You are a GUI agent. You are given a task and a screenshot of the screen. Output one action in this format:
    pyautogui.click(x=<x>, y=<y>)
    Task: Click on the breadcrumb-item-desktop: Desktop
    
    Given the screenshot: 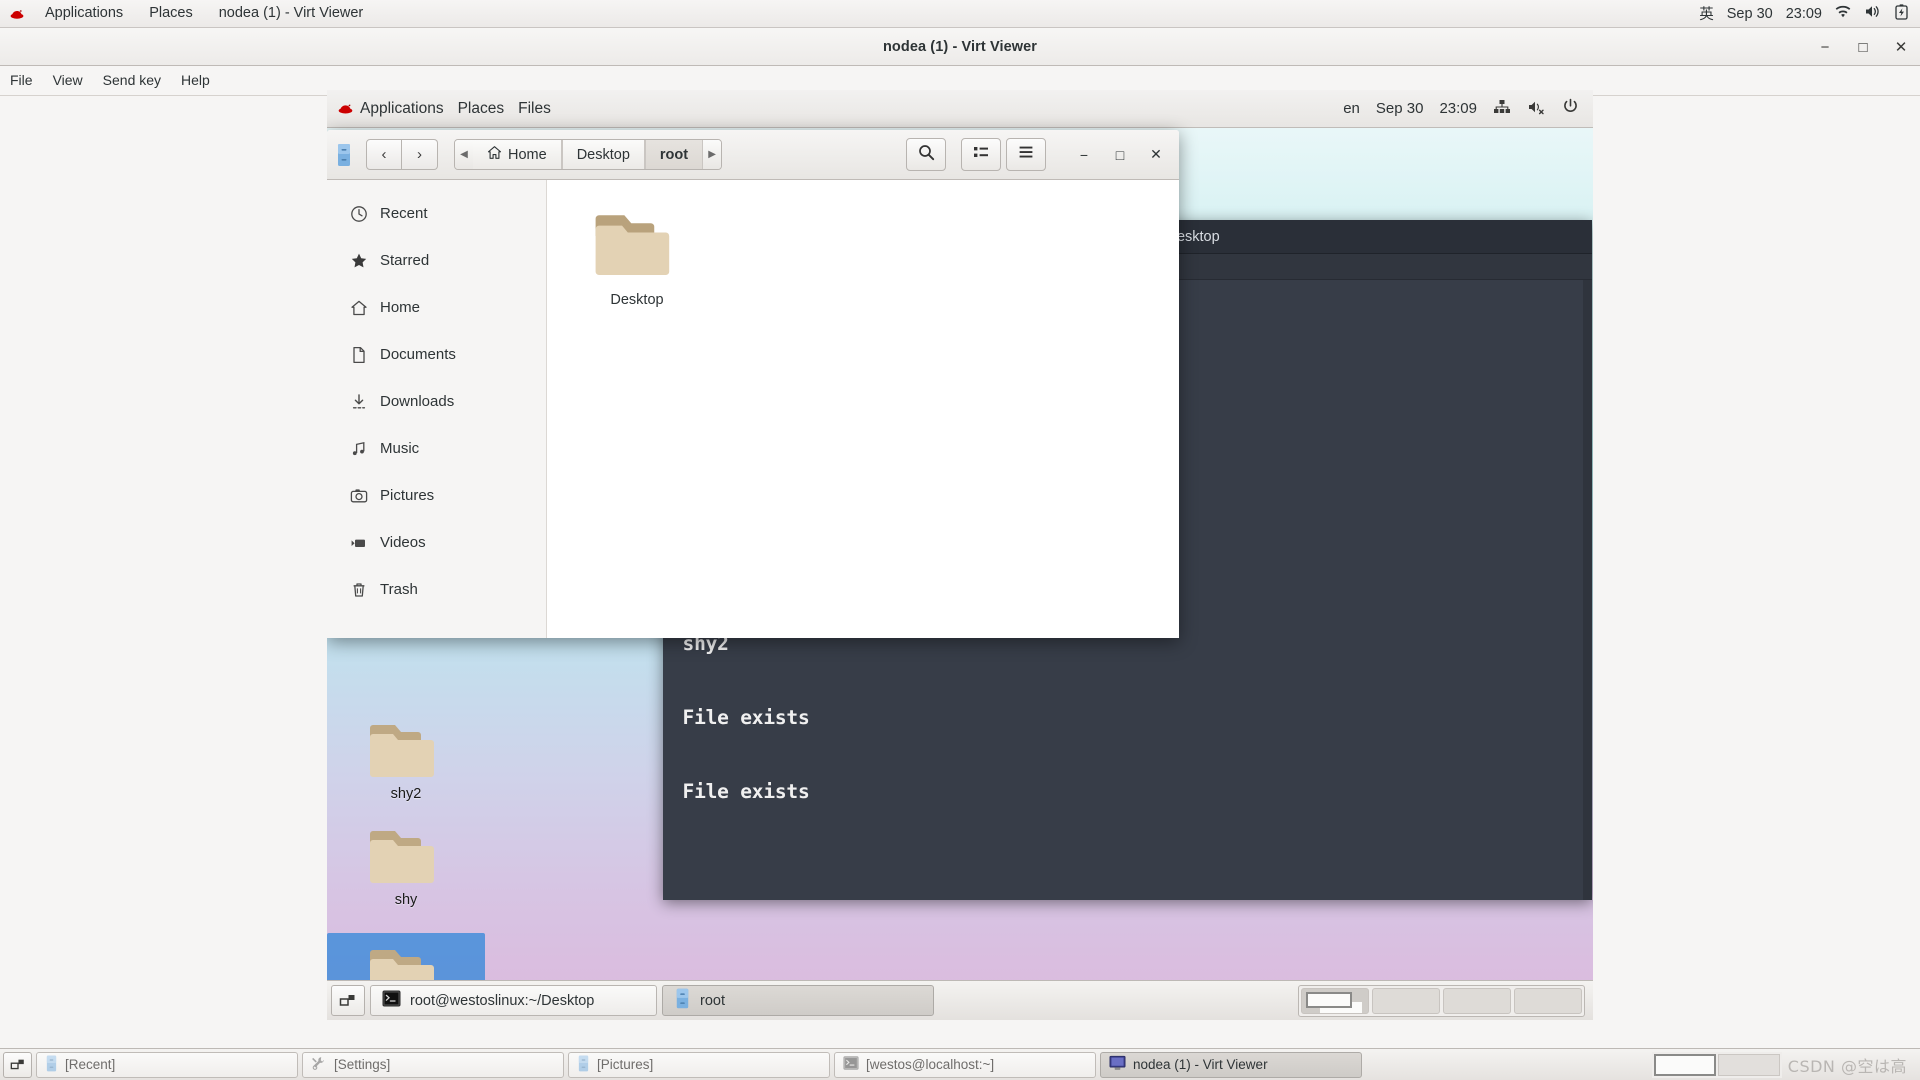 What is the action you would take?
    pyautogui.click(x=603, y=154)
    